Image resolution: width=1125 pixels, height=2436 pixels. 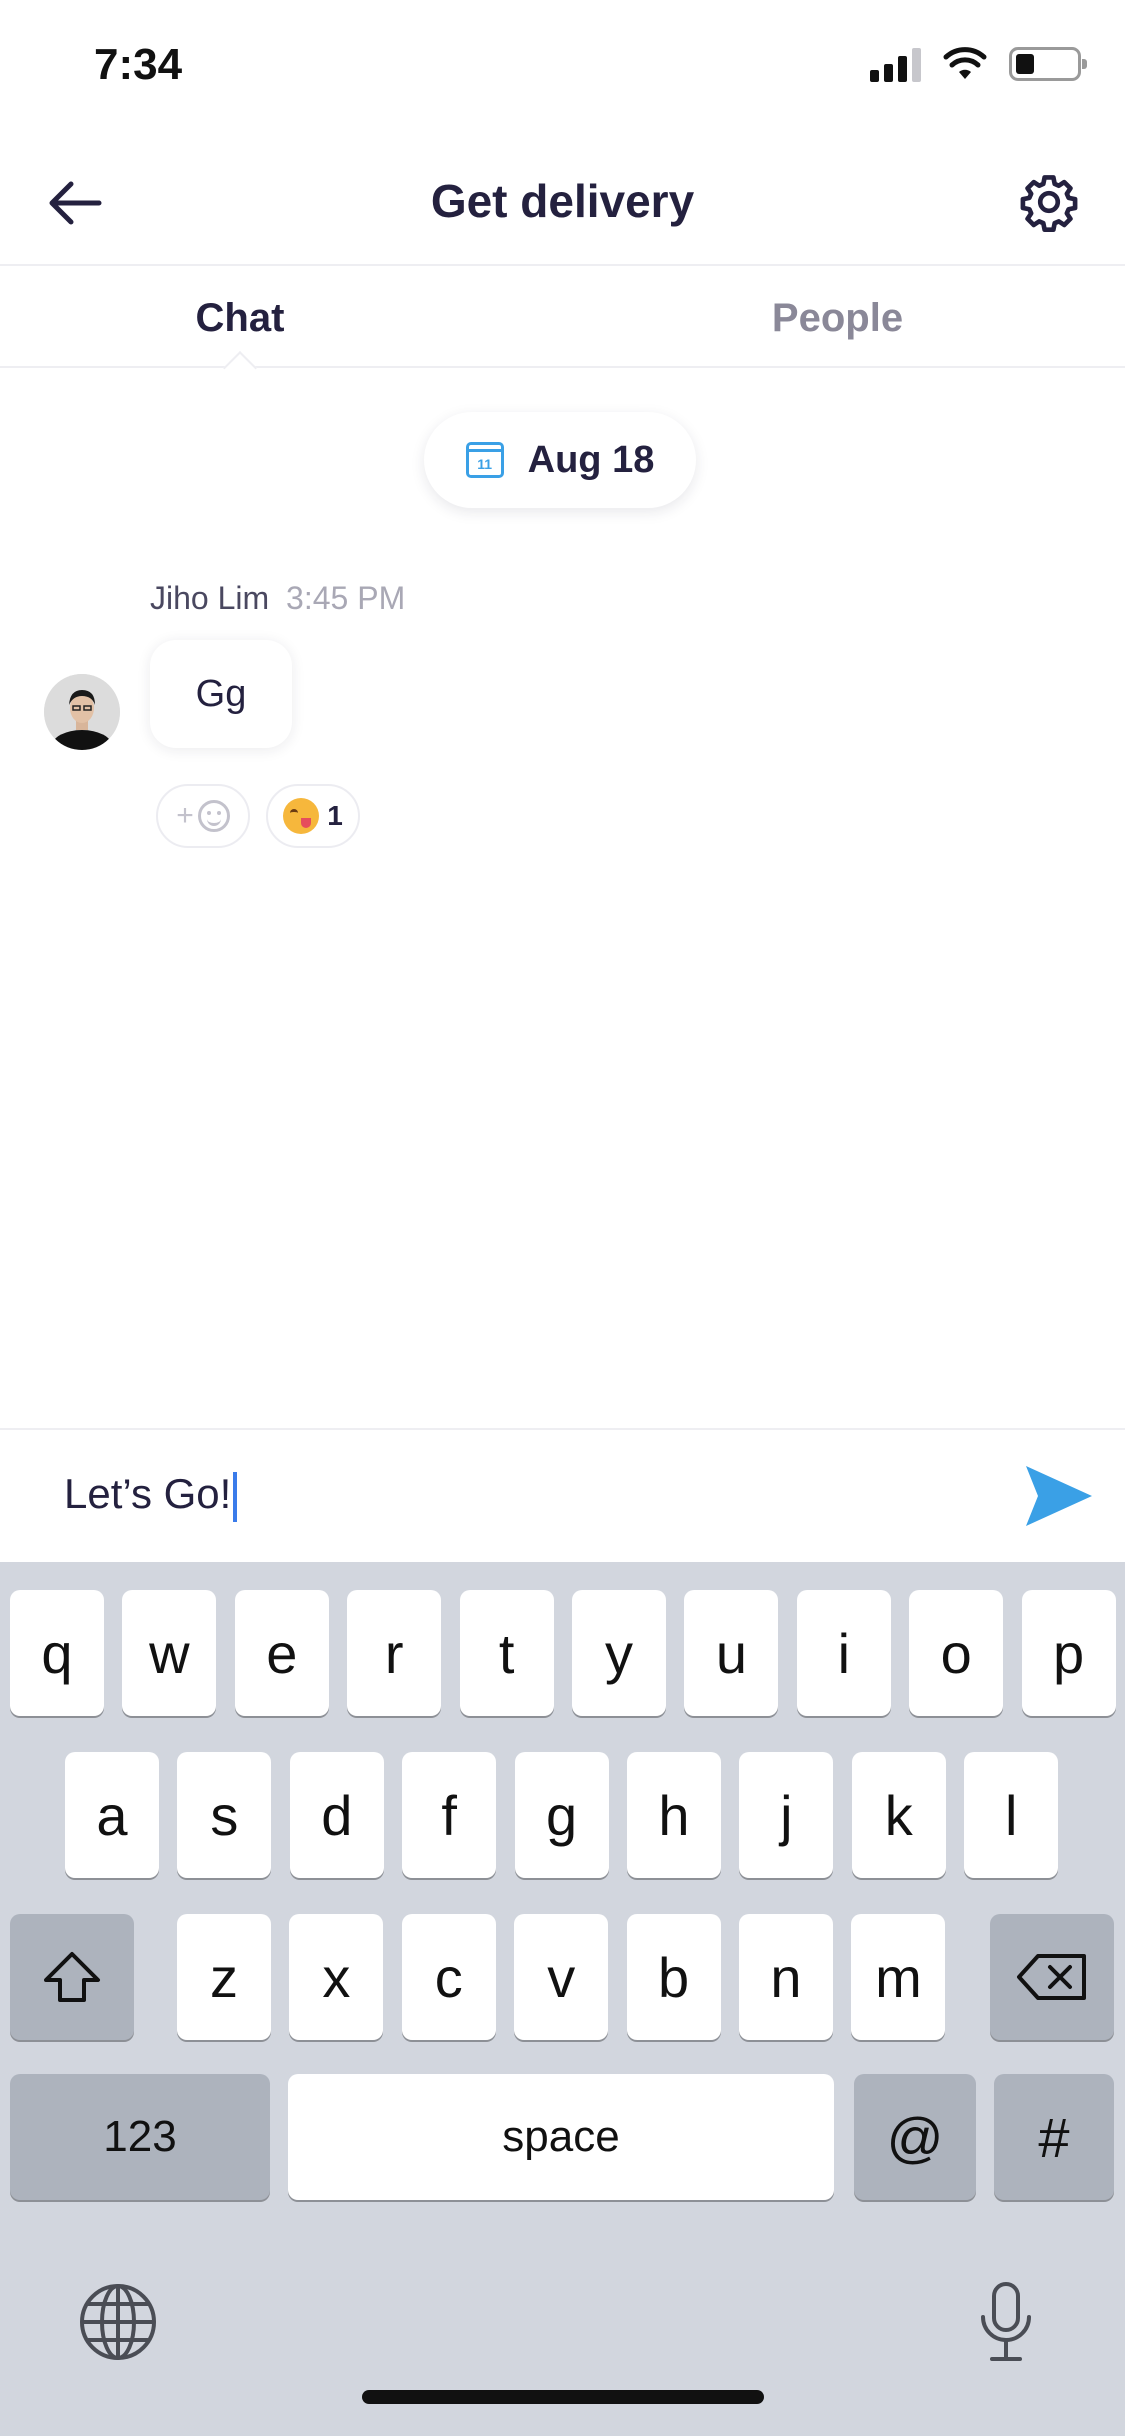 I want to click on gear-icon, so click(x=1049, y=203).